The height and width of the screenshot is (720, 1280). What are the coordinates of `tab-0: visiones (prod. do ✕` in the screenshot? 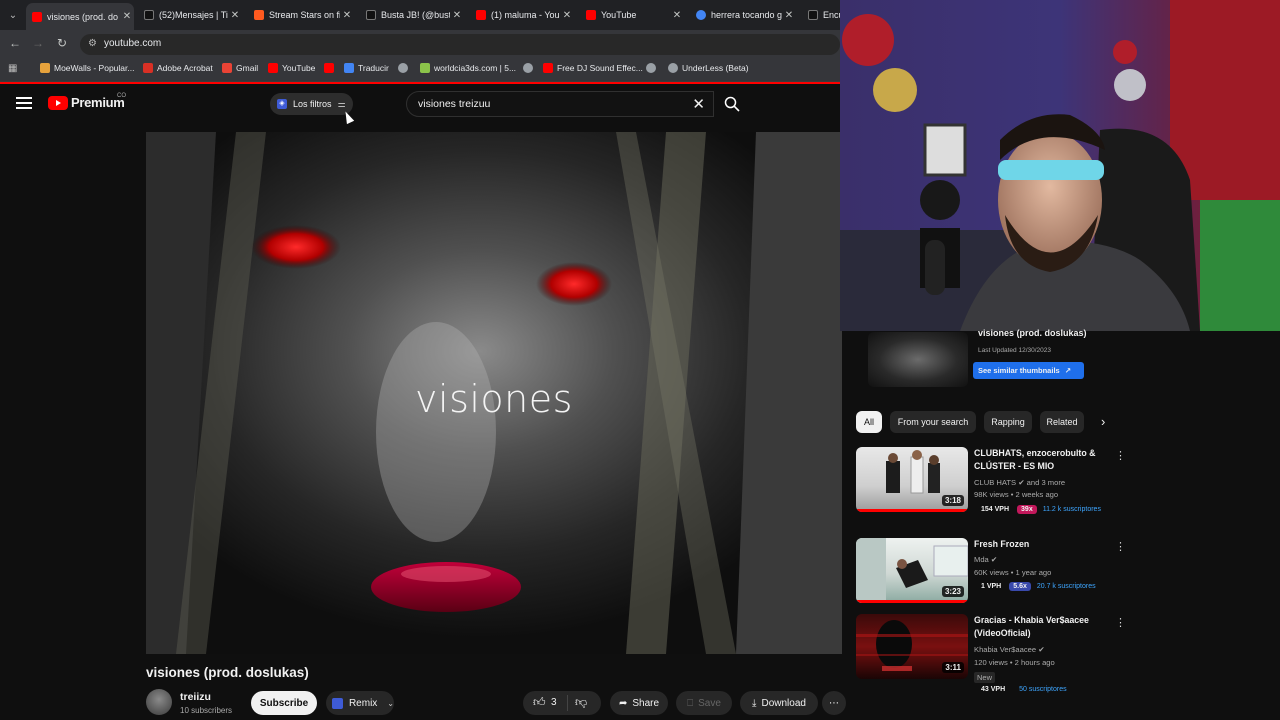 It's located at (80, 16).